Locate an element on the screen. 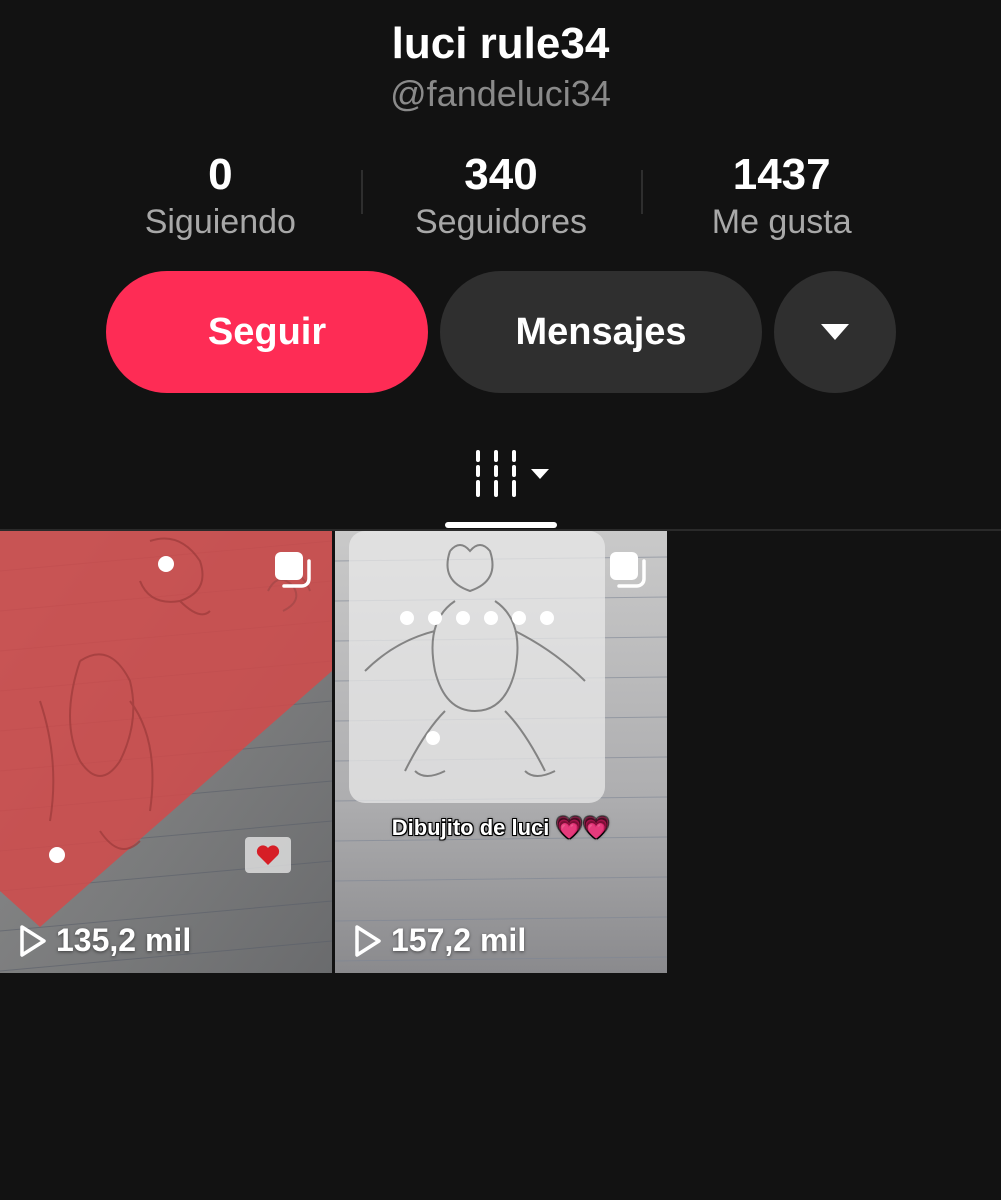  heart-sticker is located at coordinates (268, 855).